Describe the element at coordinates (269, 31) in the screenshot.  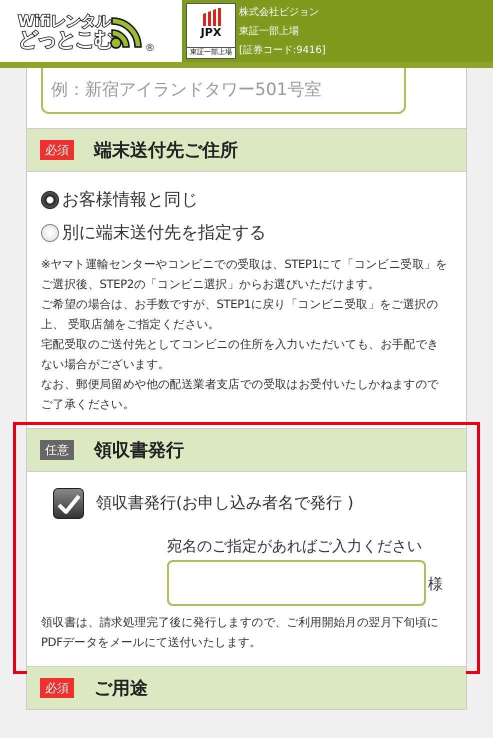
I see `company-info: 東証一部上場` at that location.